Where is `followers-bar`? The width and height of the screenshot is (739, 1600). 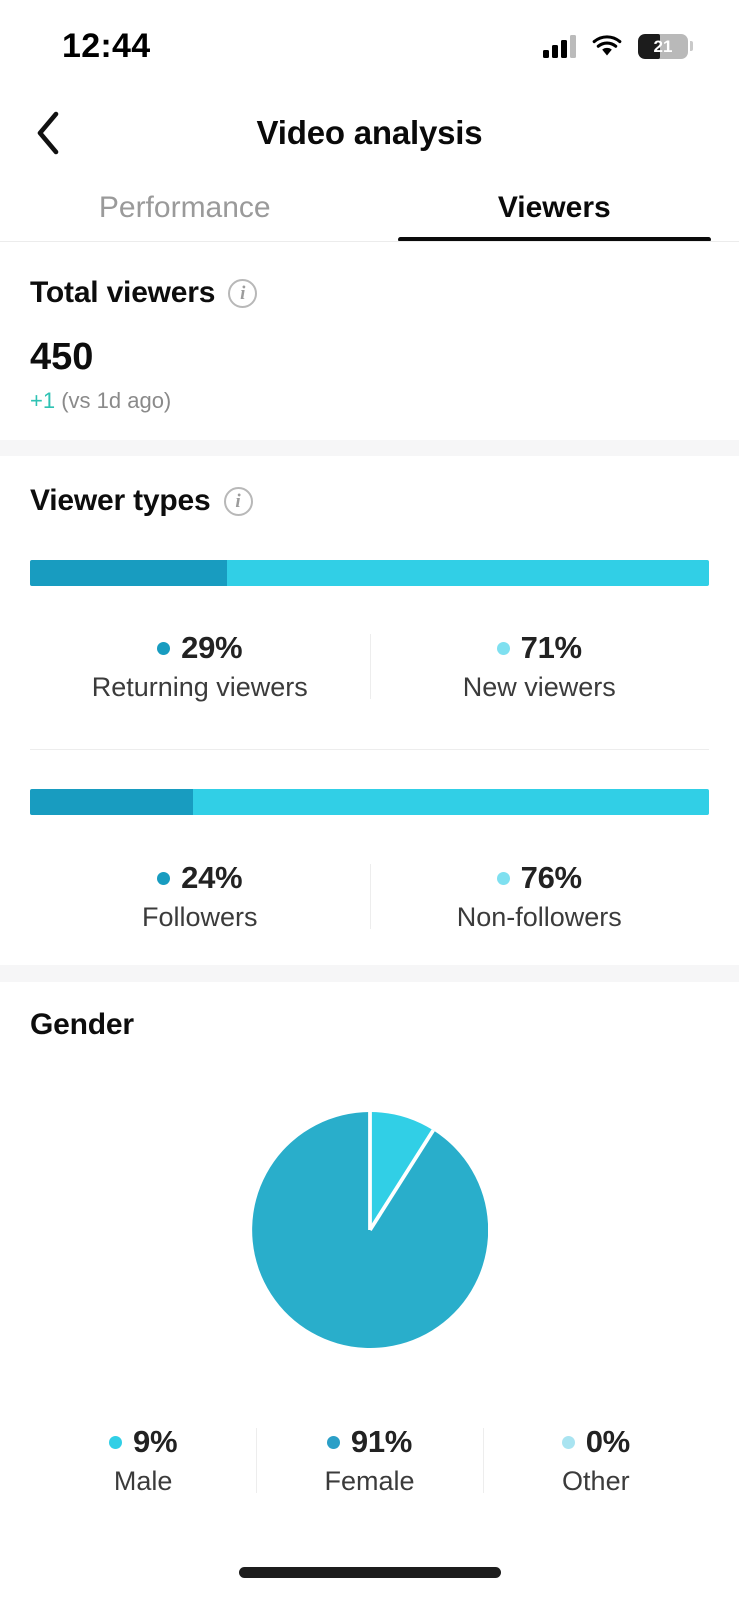
followers-bar is located at coordinates (369, 802).